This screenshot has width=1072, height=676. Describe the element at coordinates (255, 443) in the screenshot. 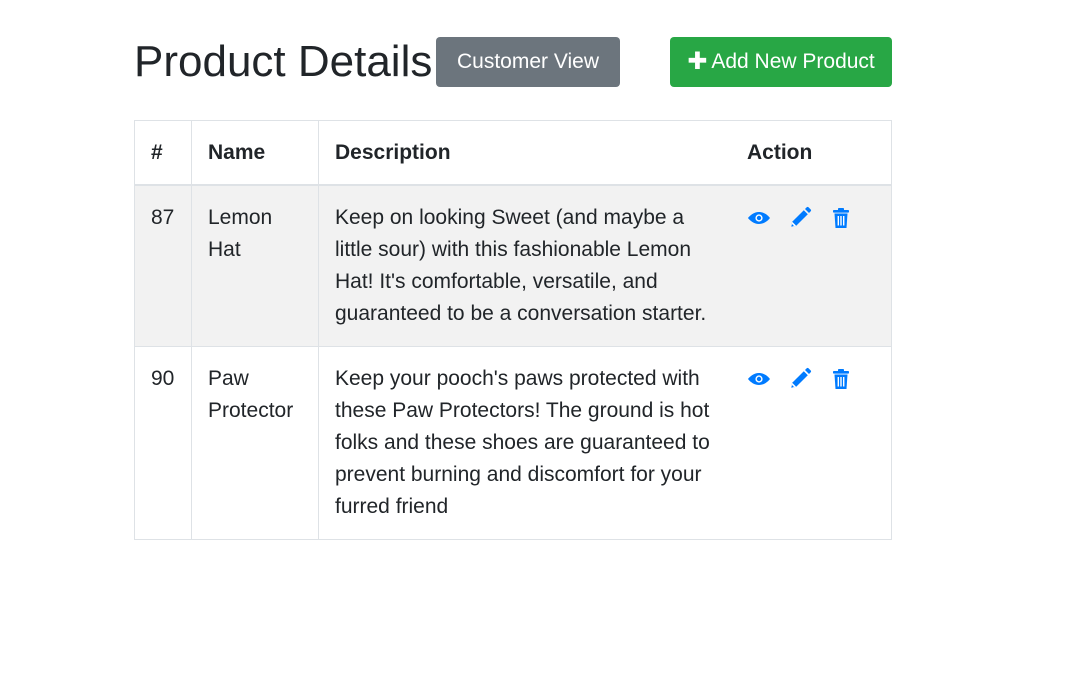

I see `product-name: Paw Protector` at that location.